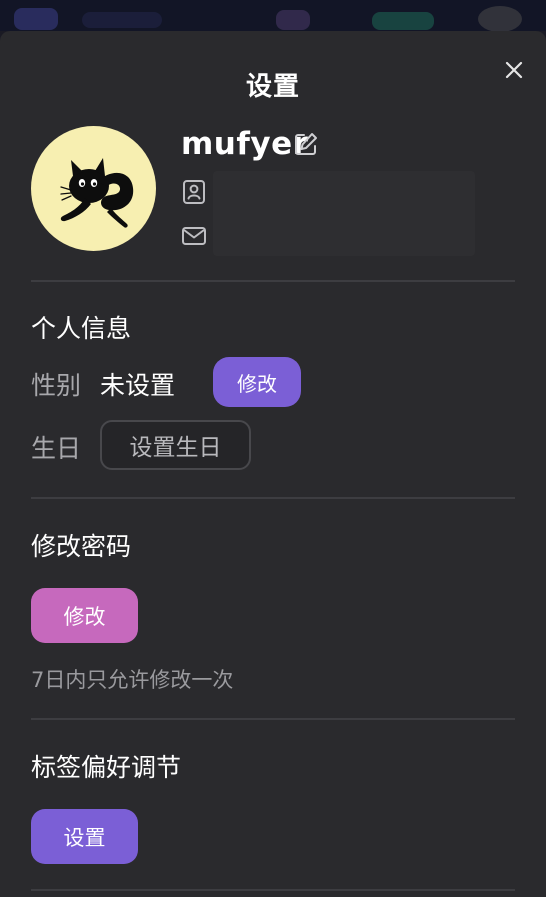  Describe the element at coordinates (257, 382) in the screenshot. I see `edit-gender-button: 修改` at that location.